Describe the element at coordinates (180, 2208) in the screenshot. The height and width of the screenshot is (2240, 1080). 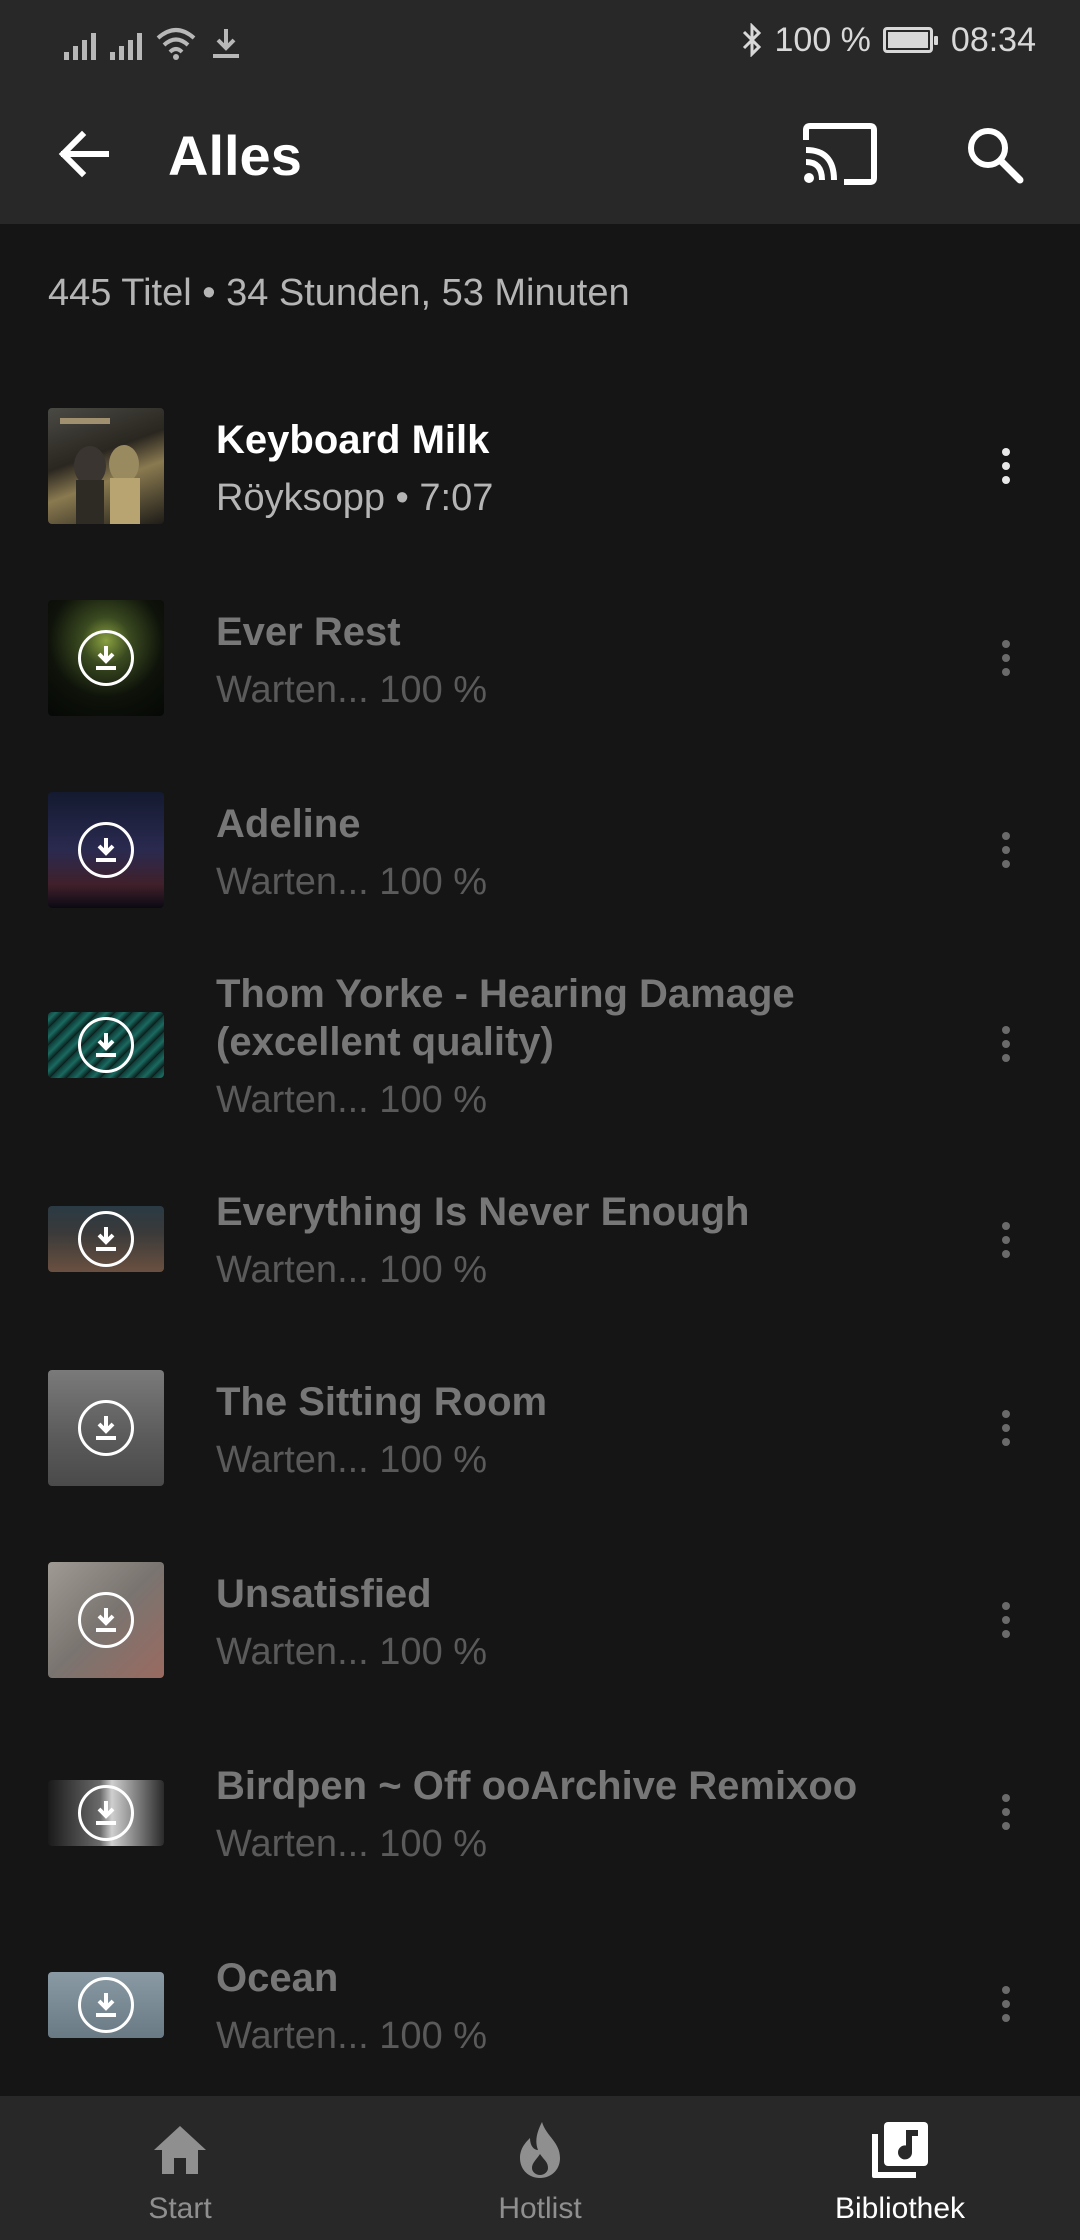
I see `nav-label: Start` at that location.